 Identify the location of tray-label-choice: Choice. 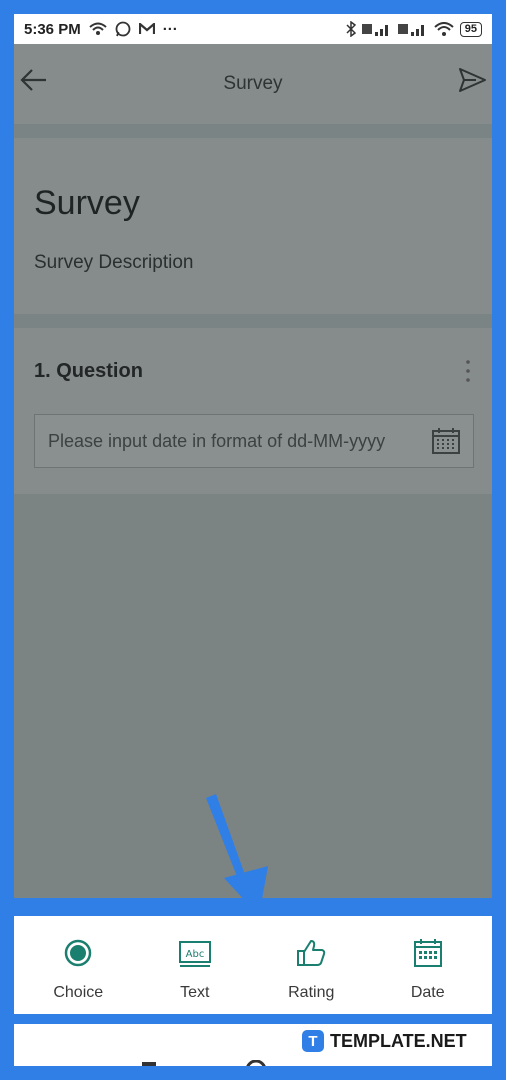
(78, 992).